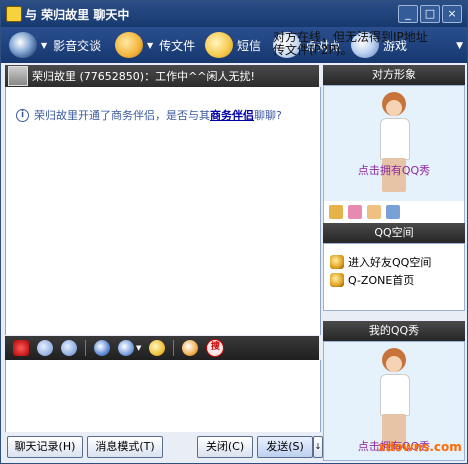 This screenshot has width=468, height=464. I want to click on send-options-arrow: ↓, so click(318, 447).